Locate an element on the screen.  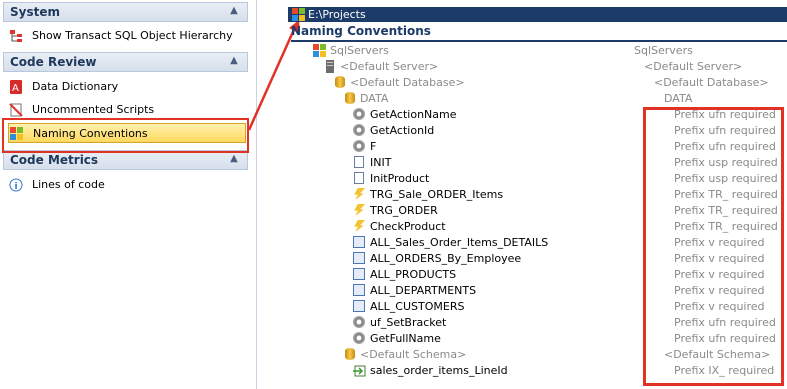
tree-node-label: <Default Database> is located at coordinates (407, 82).